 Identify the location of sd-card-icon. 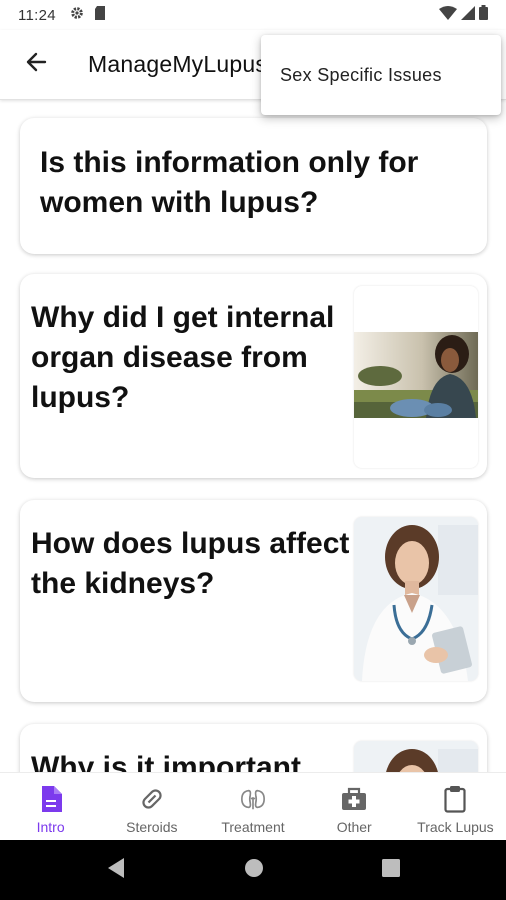
(100, 15).